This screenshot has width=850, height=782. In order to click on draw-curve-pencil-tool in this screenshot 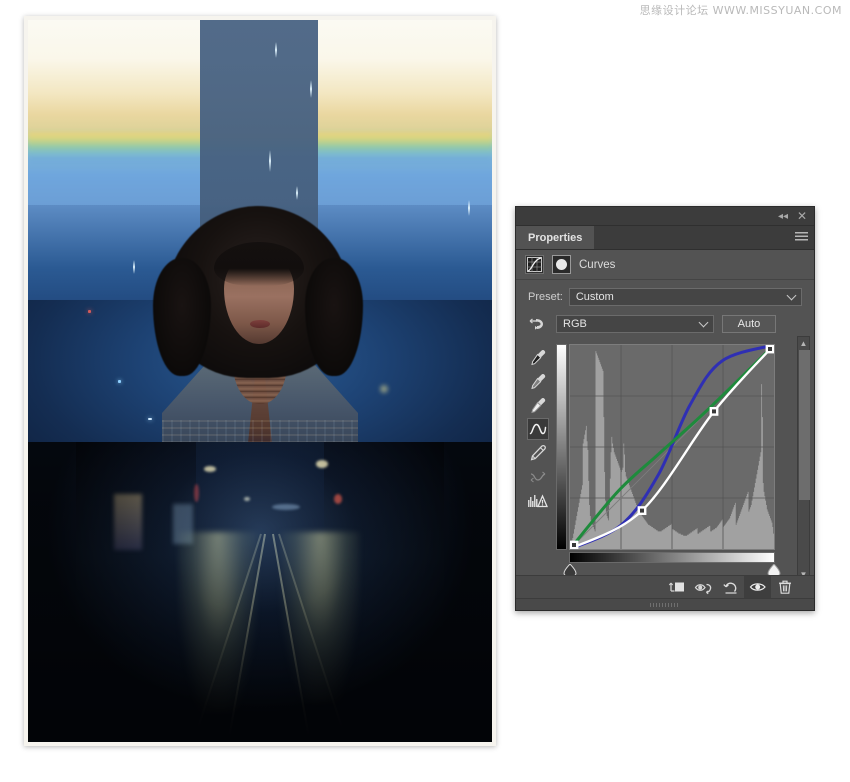, I will do `click(538, 453)`.